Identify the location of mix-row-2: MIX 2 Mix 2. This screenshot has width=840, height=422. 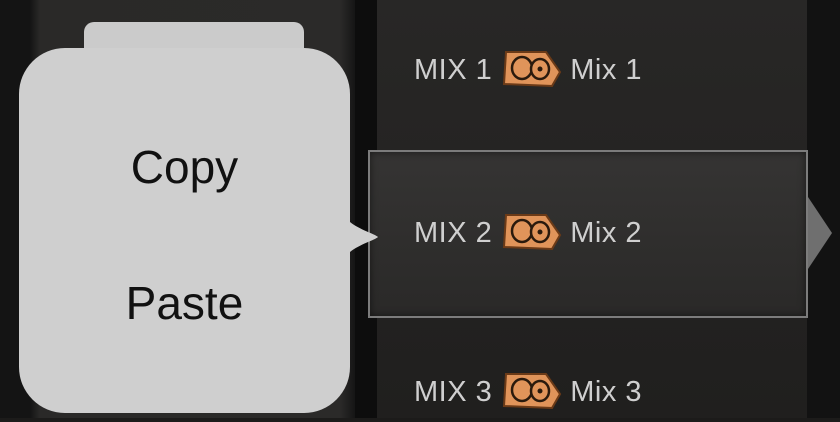
(604, 233).